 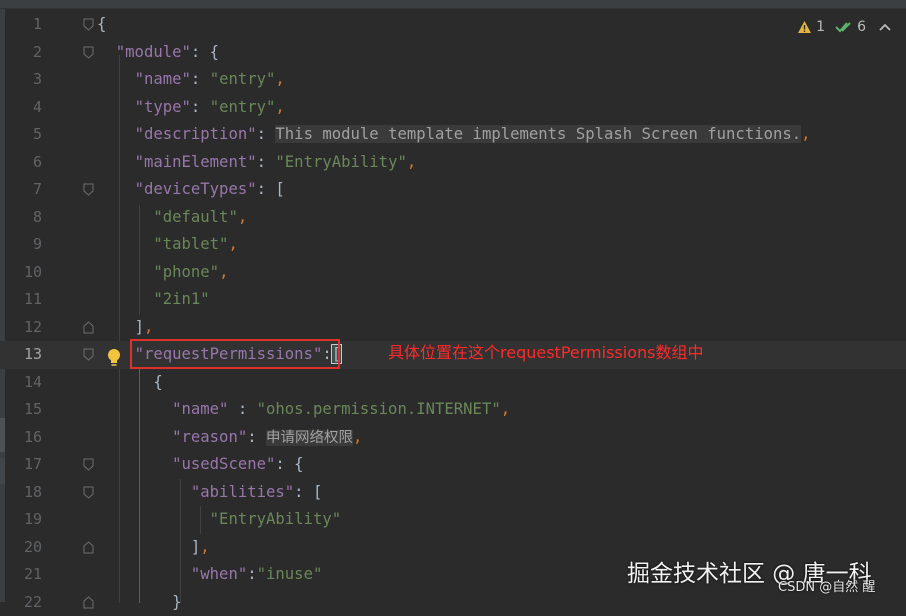 What do you see at coordinates (453, 465) in the screenshot?
I see `code-line-17: 17 "usedScene": {` at bounding box center [453, 465].